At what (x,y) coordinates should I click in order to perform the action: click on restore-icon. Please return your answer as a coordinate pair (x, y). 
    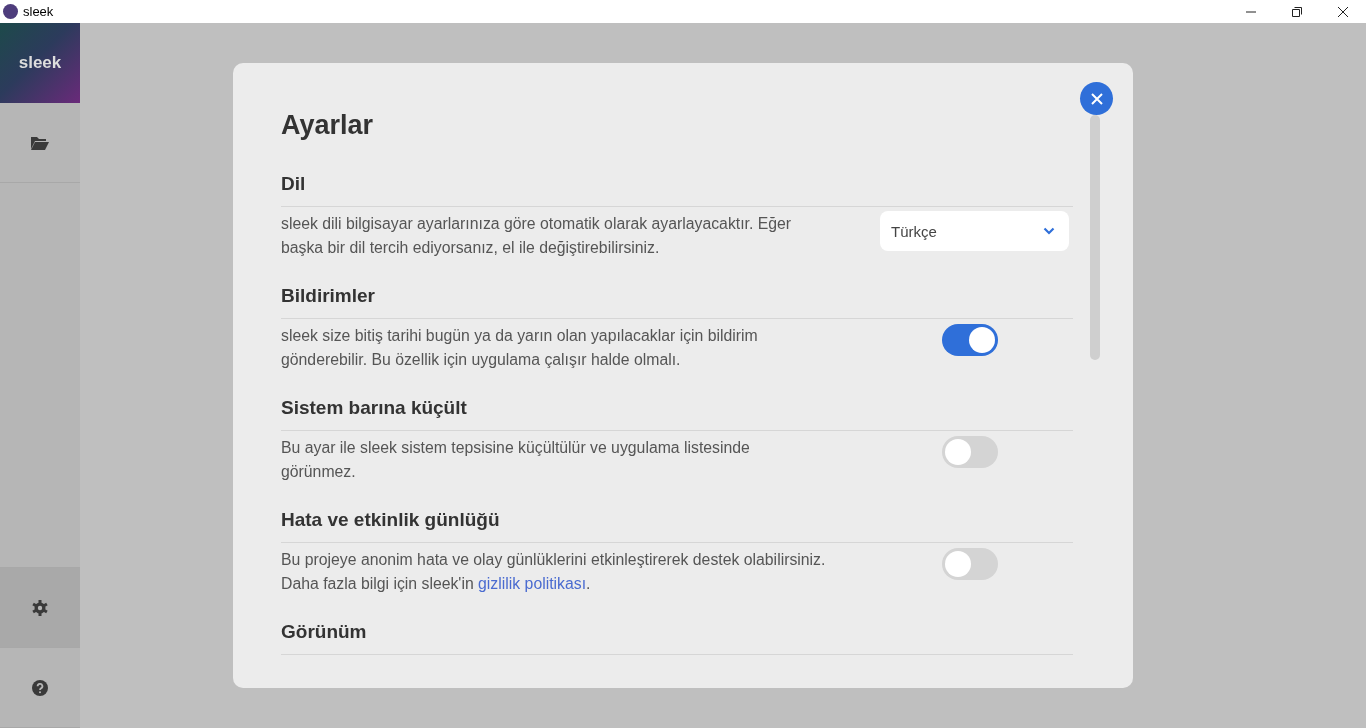
    Looking at the image, I should click on (1297, 11).